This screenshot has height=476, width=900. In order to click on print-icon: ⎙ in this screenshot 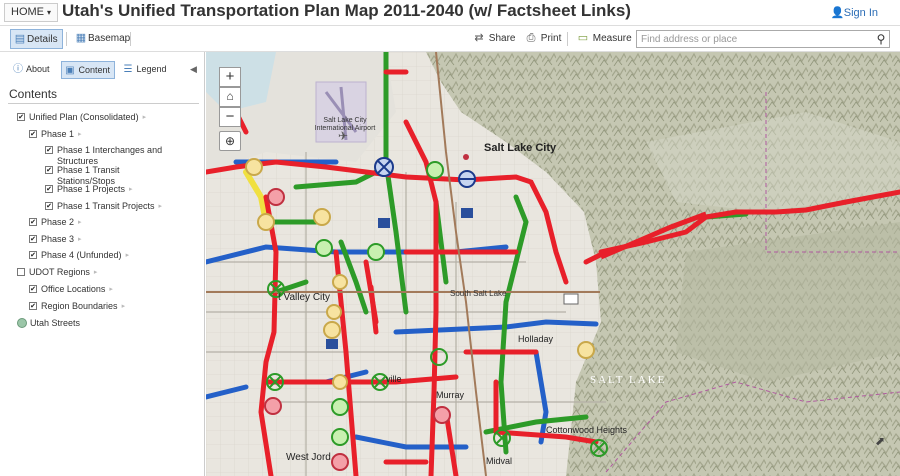, I will do `click(531, 38)`.